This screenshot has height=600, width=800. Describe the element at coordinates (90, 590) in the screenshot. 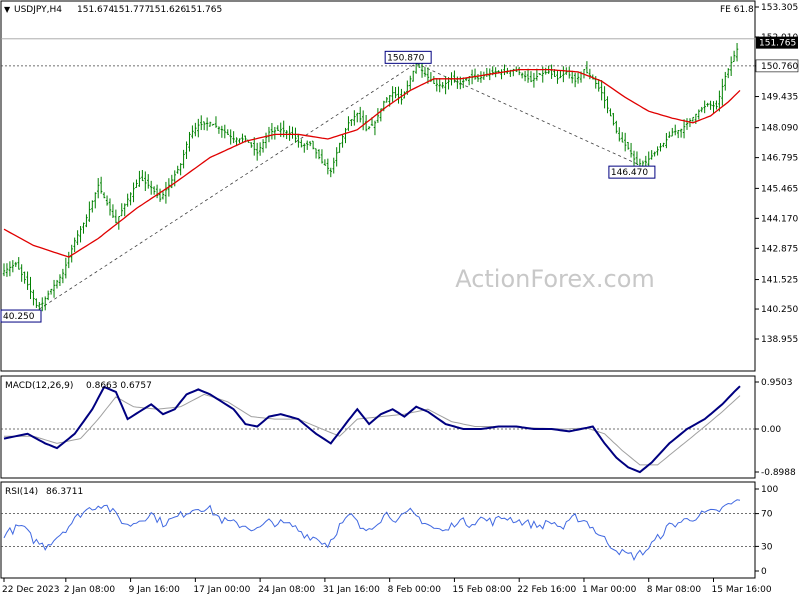

I see `time-tick-label: 2 Jan 08:00` at that location.